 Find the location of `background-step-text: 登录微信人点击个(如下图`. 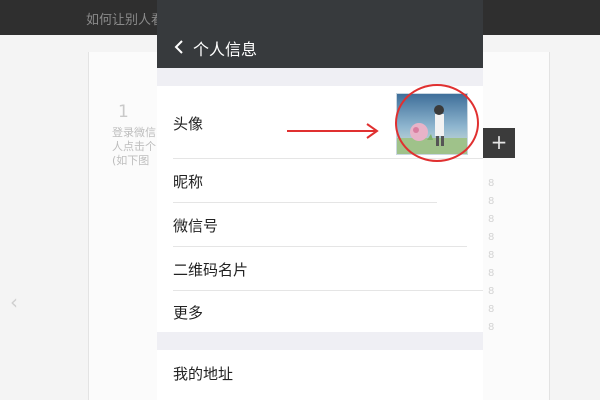

background-step-text: 登录微信人点击个(如下图 is located at coordinates (134, 146).